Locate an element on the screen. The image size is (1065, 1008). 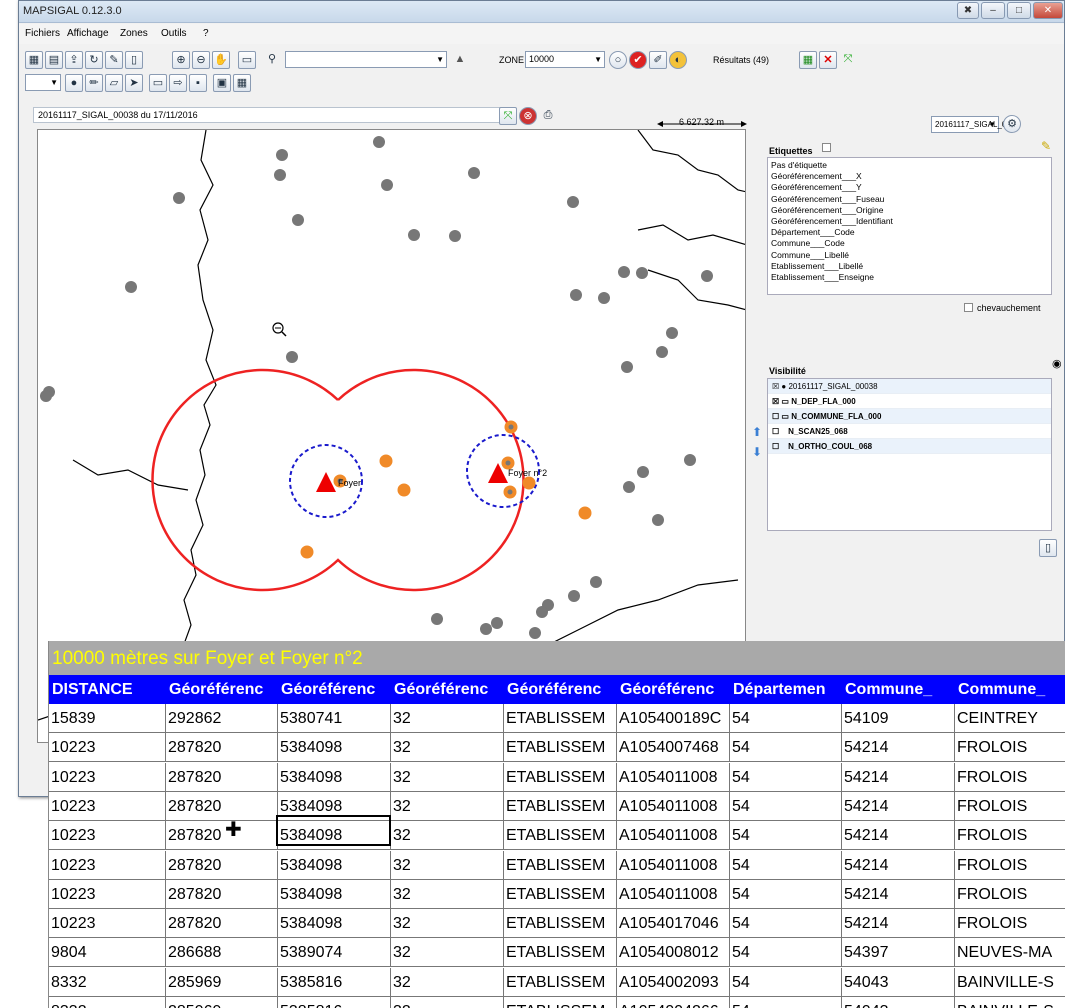
layer-select: 20161117_SIGAL_00 ▼ is located at coordinates (971, 124).